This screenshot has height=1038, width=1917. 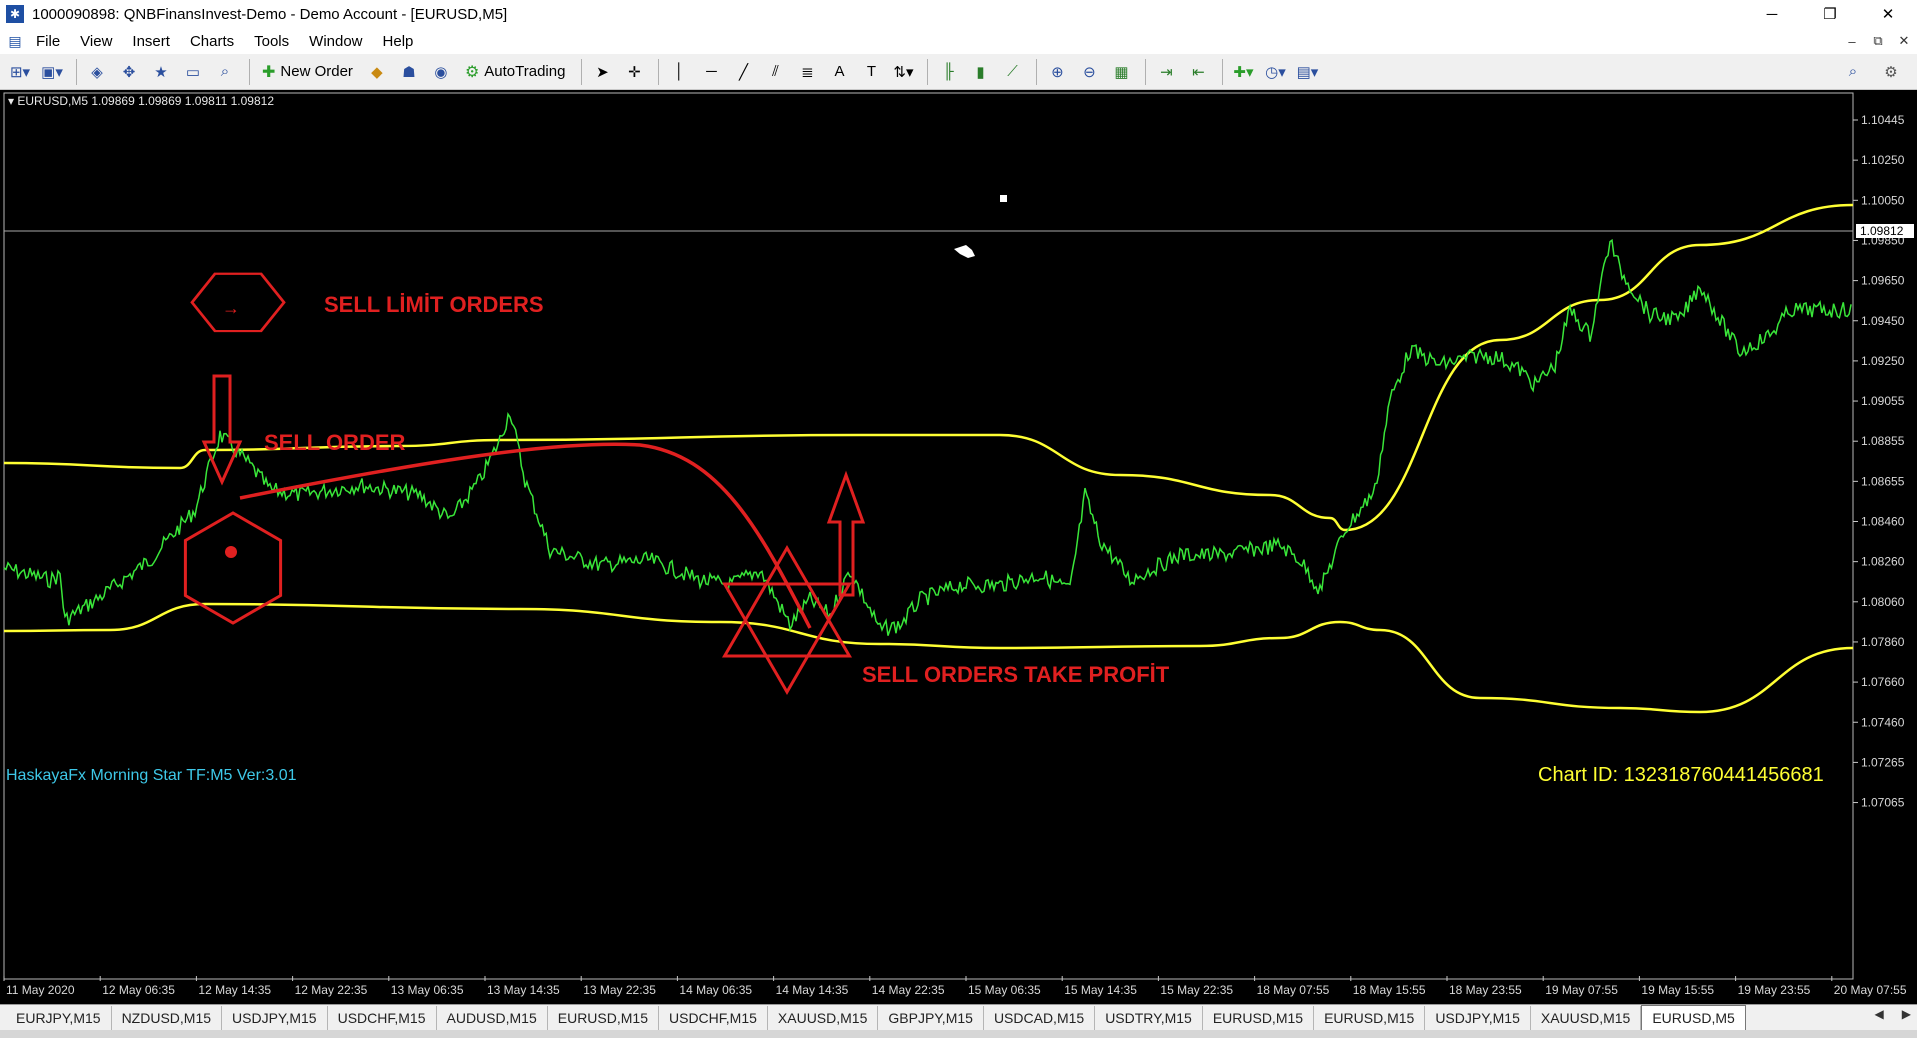 I want to click on mdi-restore-icon: ⧉, so click(x=1878, y=41).